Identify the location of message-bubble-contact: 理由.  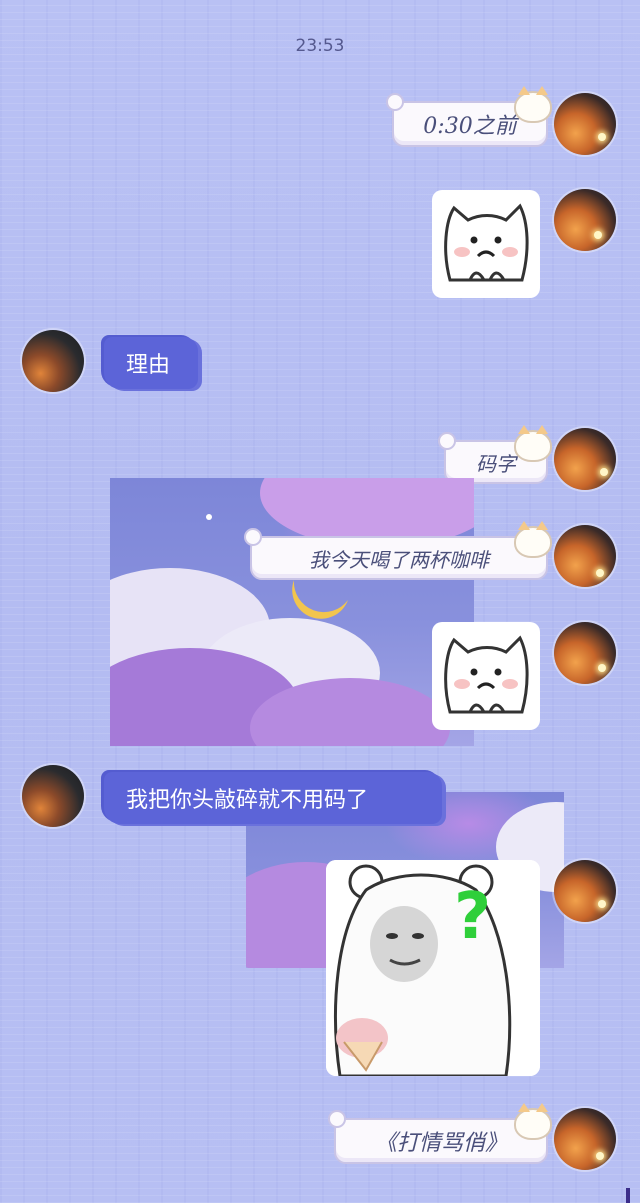
(151, 363).